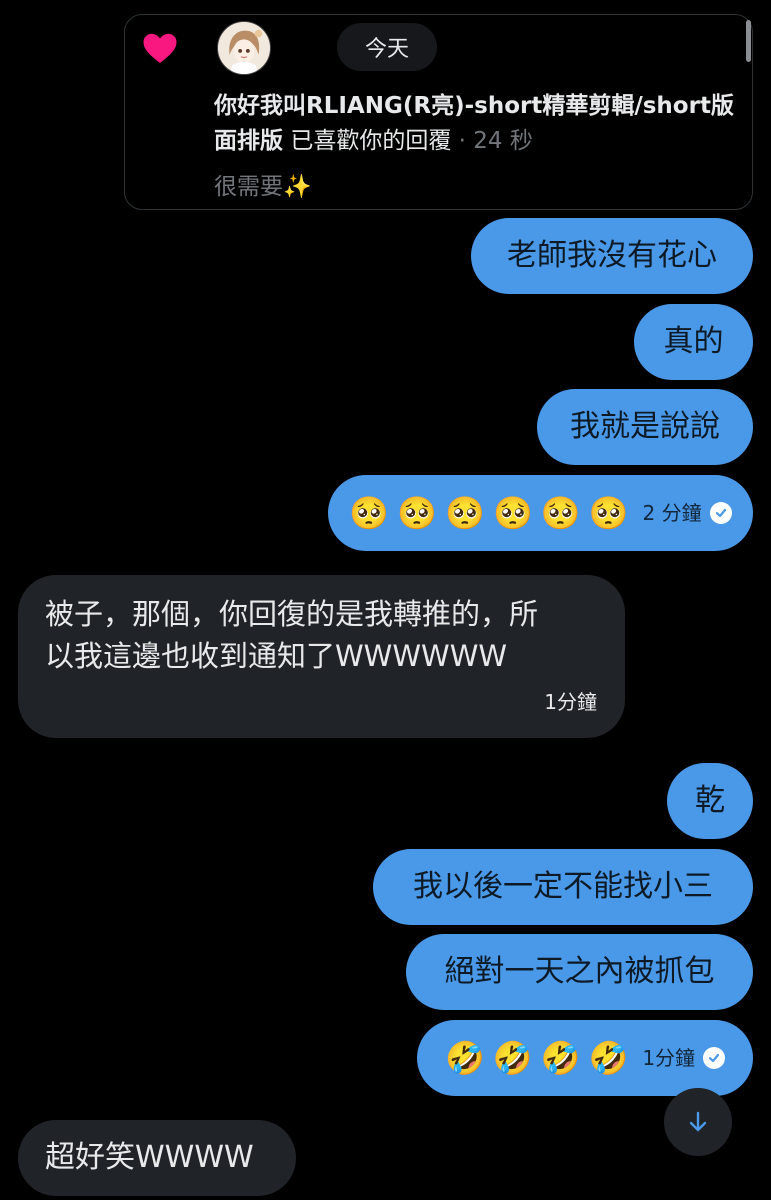  Describe the element at coordinates (160, 48) in the screenshot. I see `heart-icon` at that location.